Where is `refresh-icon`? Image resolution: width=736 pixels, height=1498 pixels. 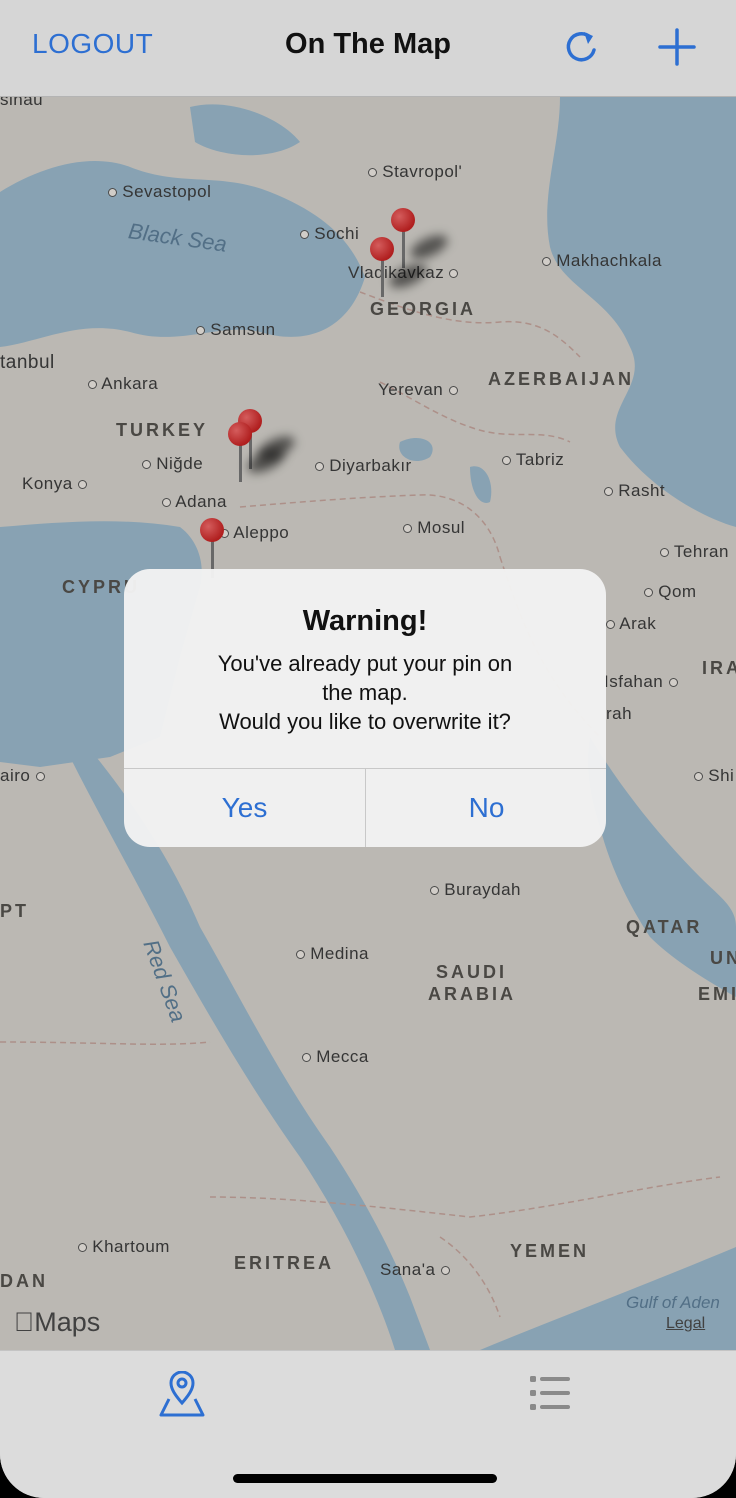 refresh-icon is located at coordinates (581, 47).